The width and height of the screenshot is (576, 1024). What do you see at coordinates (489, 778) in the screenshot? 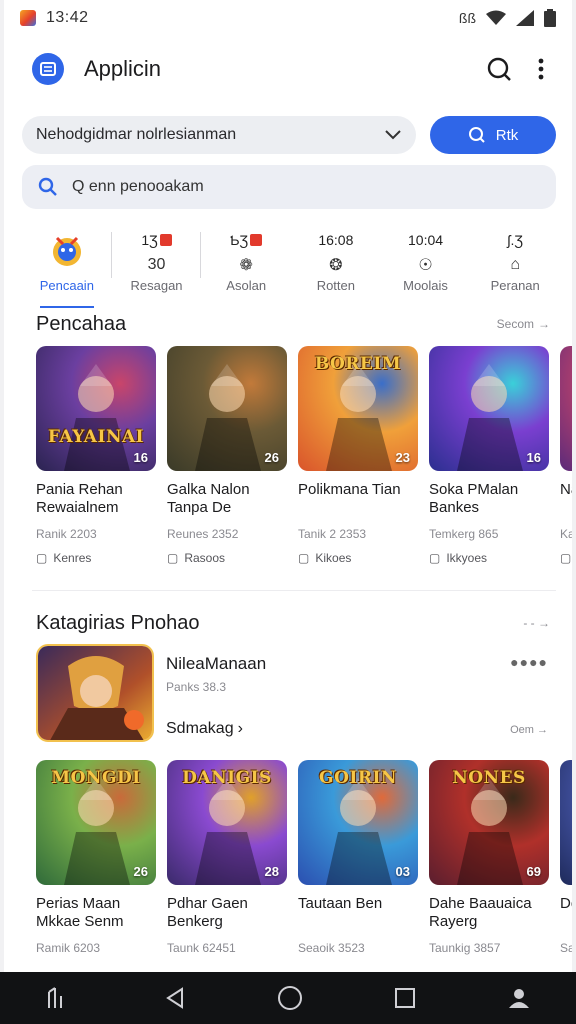
I see `game-art-title: NONES` at bounding box center [489, 778].